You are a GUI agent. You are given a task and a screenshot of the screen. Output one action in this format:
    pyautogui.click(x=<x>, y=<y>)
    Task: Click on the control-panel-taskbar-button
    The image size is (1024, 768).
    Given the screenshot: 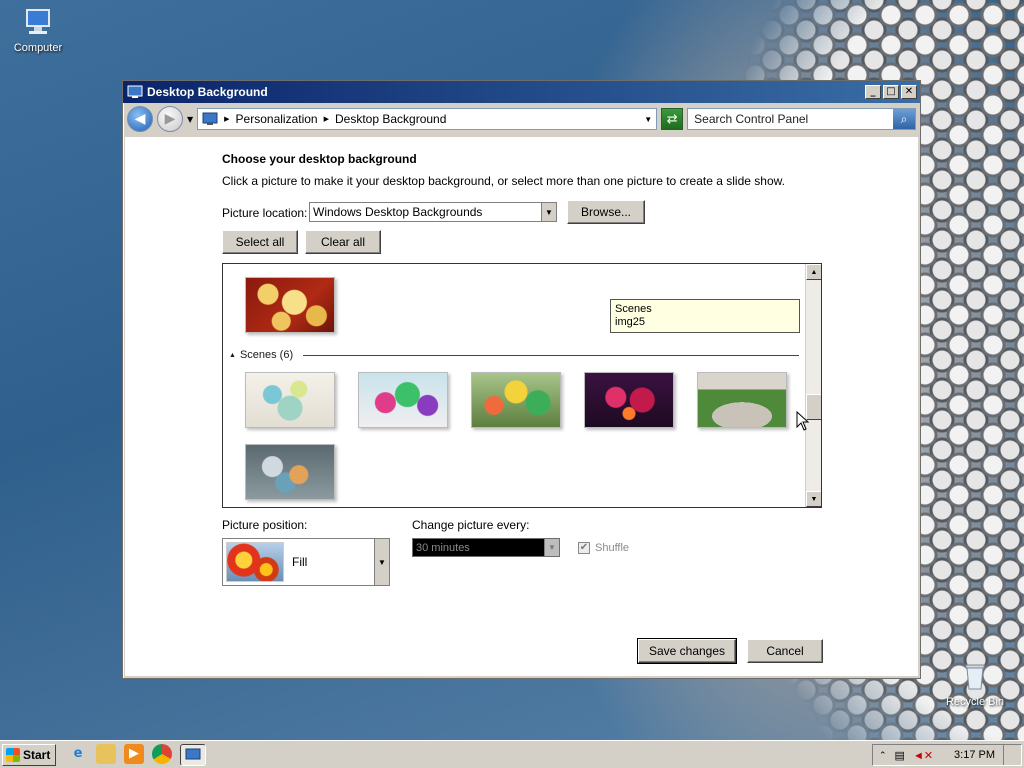 What is the action you would take?
    pyautogui.click(x=193, y=754)
    